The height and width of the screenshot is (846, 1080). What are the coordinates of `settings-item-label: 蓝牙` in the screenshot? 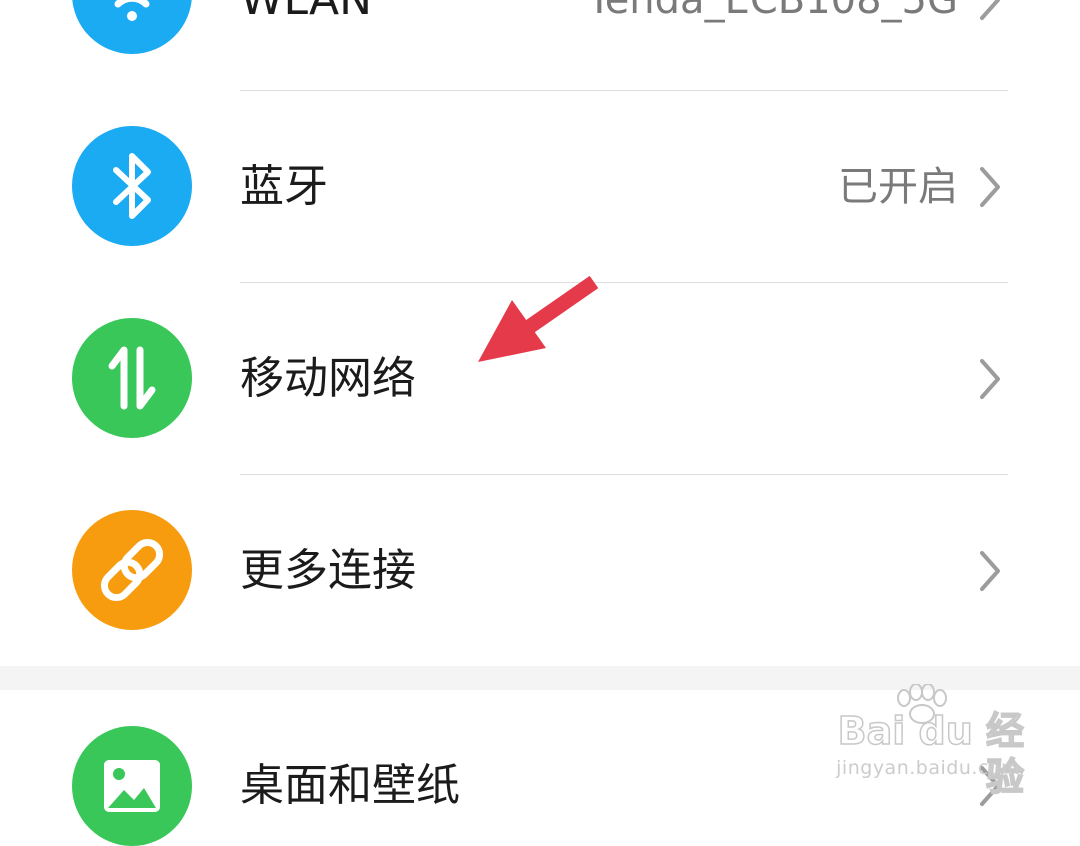 It's located at (284, 186).